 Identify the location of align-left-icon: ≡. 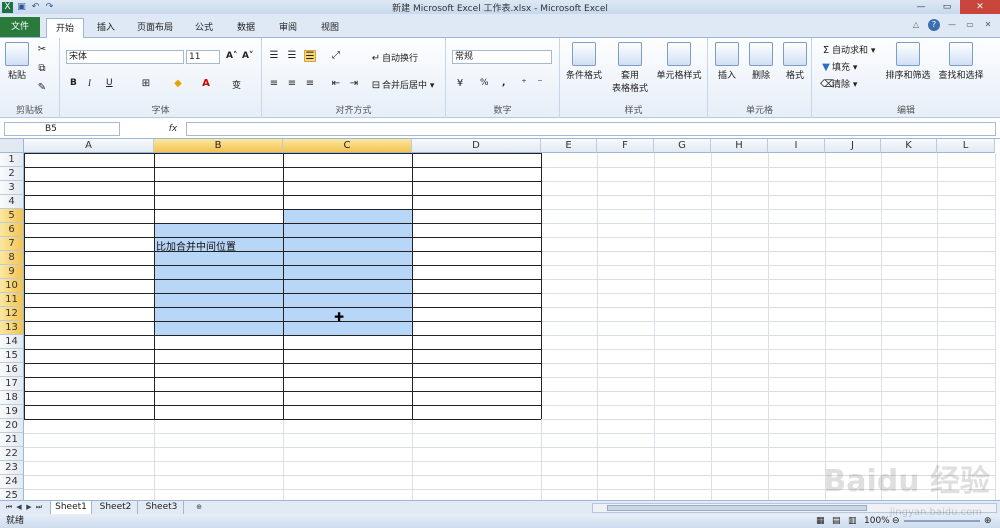
(274, 84).